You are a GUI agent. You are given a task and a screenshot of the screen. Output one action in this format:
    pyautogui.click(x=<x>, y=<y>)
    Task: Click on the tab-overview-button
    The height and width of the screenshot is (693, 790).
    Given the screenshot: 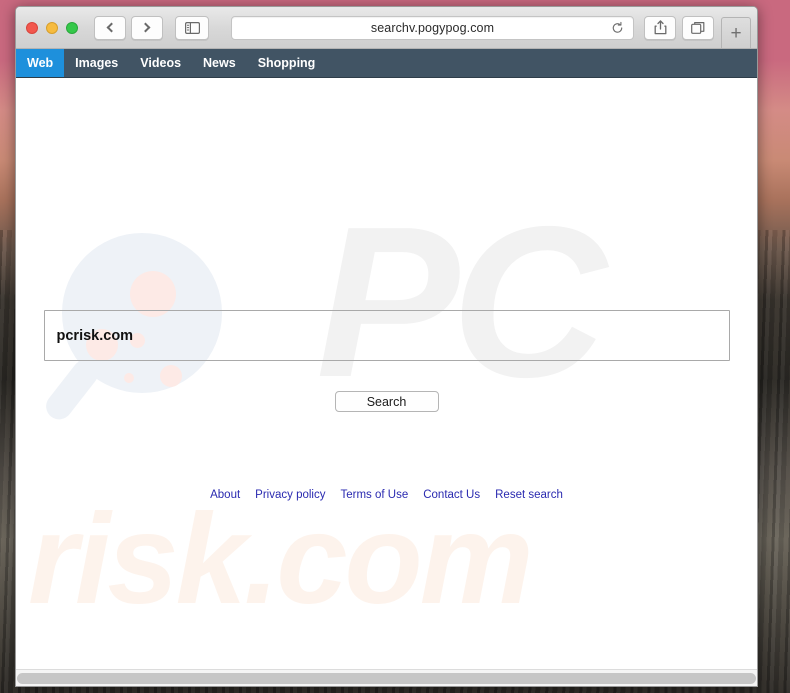 What is the action you would take?
    pyautogui.click(x=698, y=27)
    